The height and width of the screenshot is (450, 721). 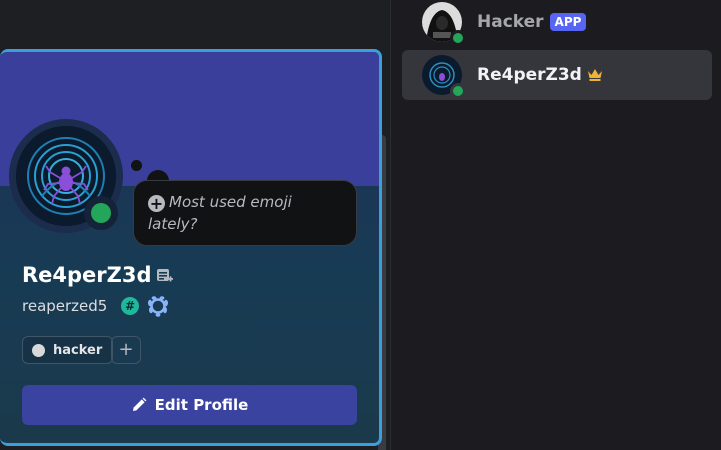 What do you see at coordinates (510, 22) in the screenshot?
I see `member-name: Hacker` at bounding box center [510, 22].